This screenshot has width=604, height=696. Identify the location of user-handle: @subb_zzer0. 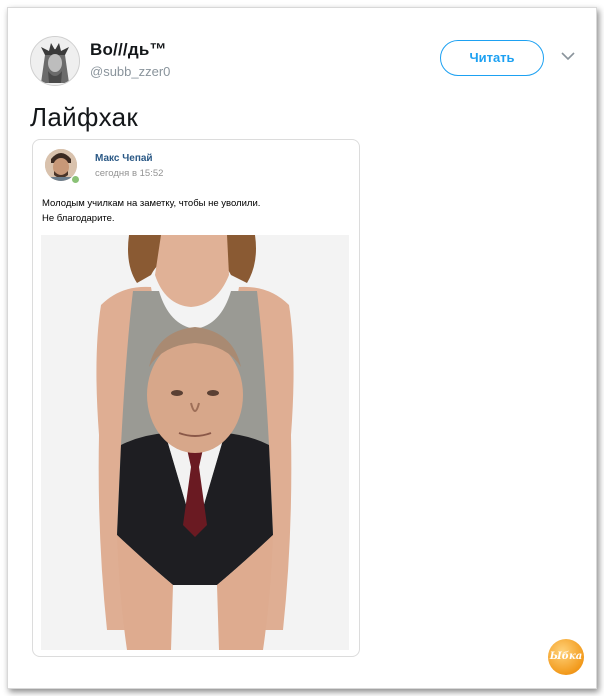
(130, 71).